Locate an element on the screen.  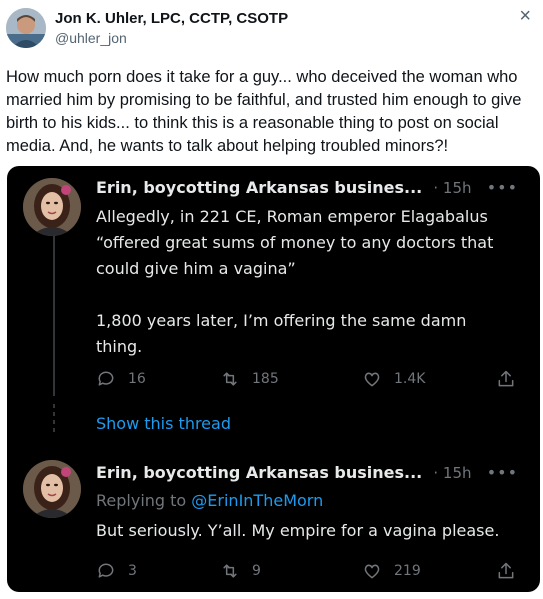
replying-to: Replying to @ErinInTheMorn is located at coordinates (209, 500).